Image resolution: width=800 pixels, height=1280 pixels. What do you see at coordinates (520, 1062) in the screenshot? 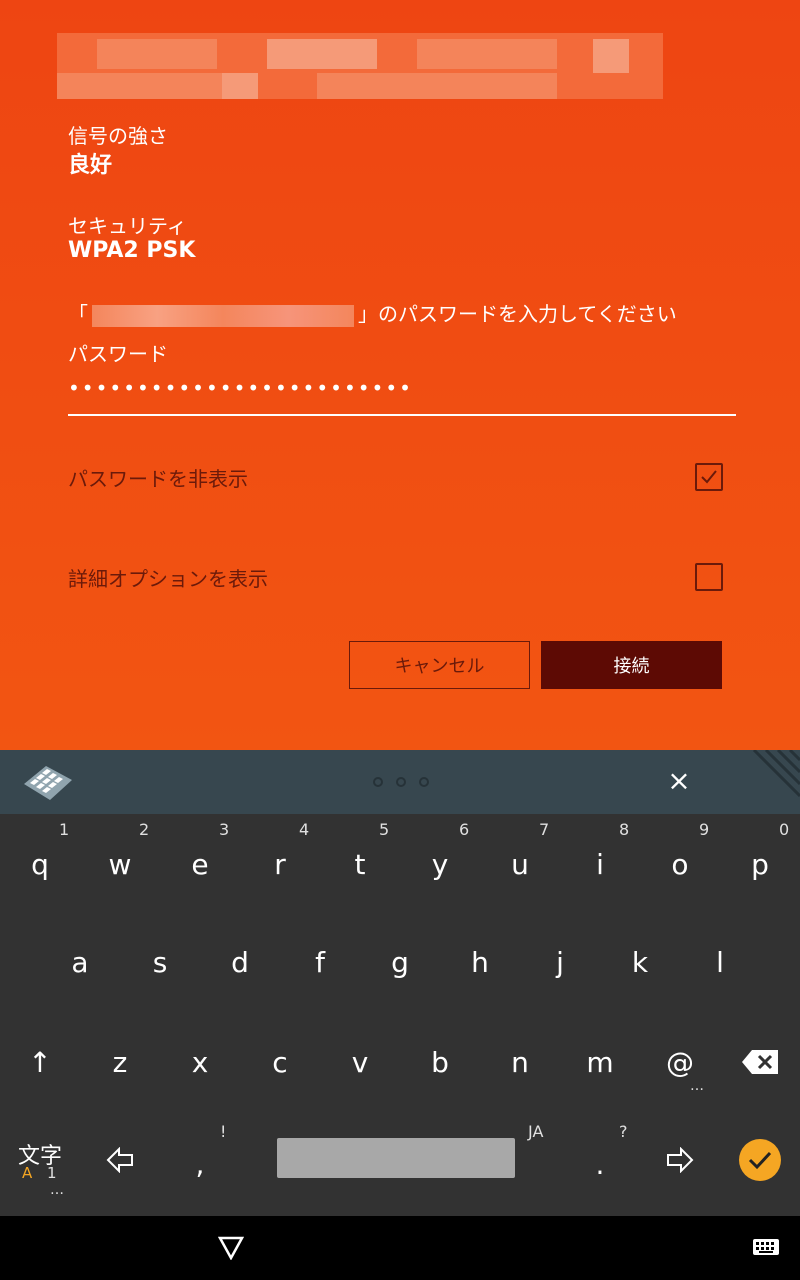
I see `key-n: n` at bounding box center [520, 1062].